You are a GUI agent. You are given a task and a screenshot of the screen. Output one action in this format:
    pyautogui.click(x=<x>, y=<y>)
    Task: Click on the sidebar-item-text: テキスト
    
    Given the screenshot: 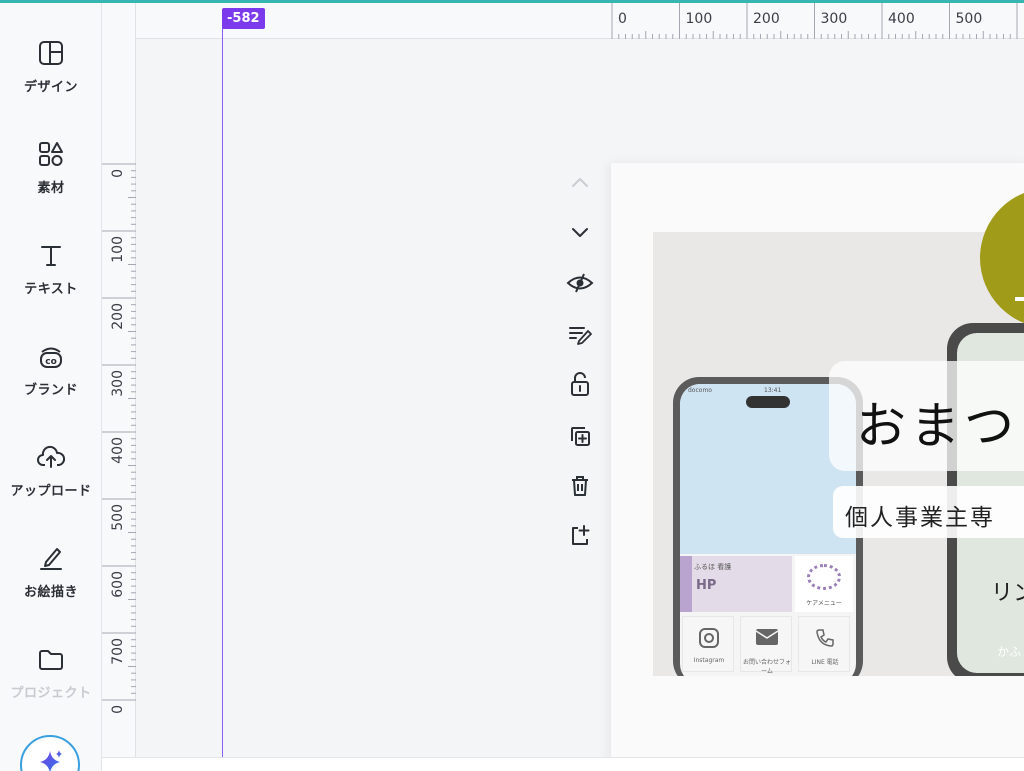 What is the action you would take?
    pyautogui.click(x=51, y=268)
    